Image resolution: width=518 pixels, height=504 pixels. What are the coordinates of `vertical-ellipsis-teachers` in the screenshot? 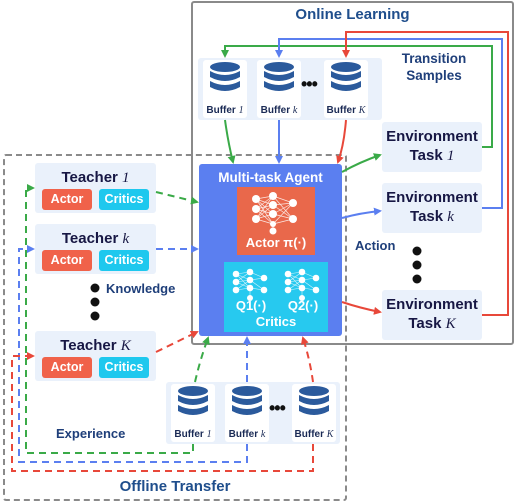 It's located at (95, 305).